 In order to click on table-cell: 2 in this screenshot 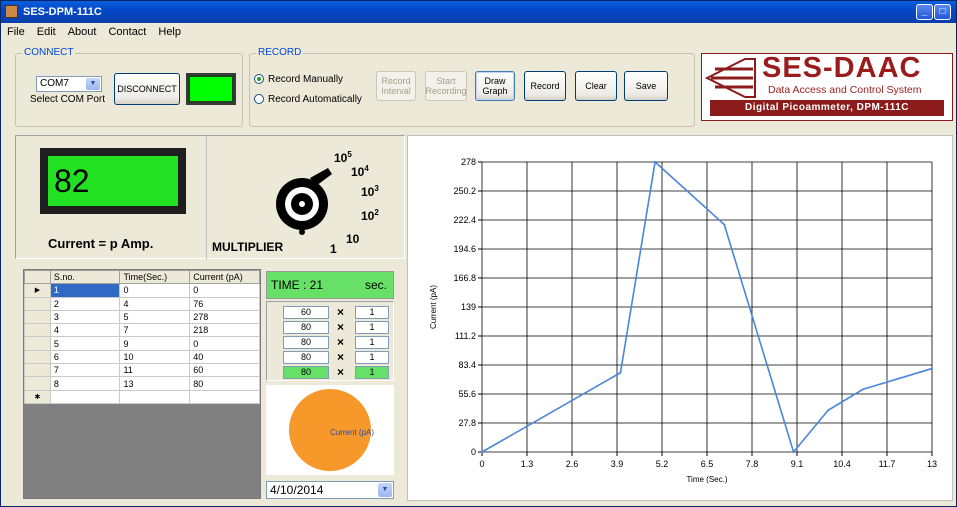, I will do `click(85, 303)`.